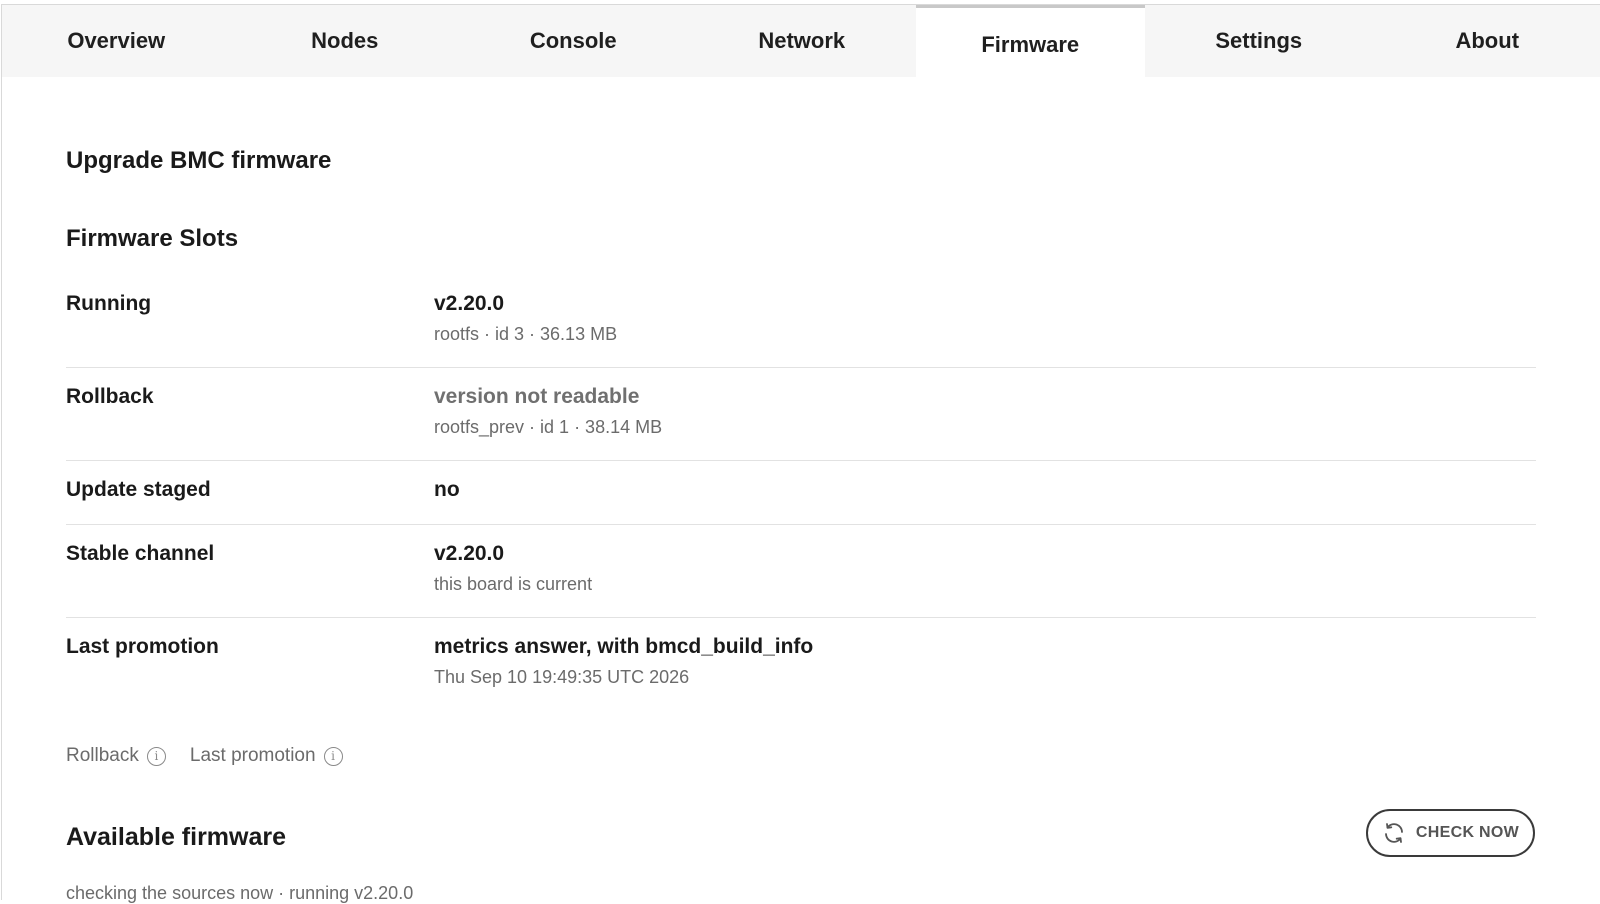 The image size is (1600, 904). Describe the element at coordinates (138, 489) in the screenshot. I see `slot-label: Update staged` at that location.